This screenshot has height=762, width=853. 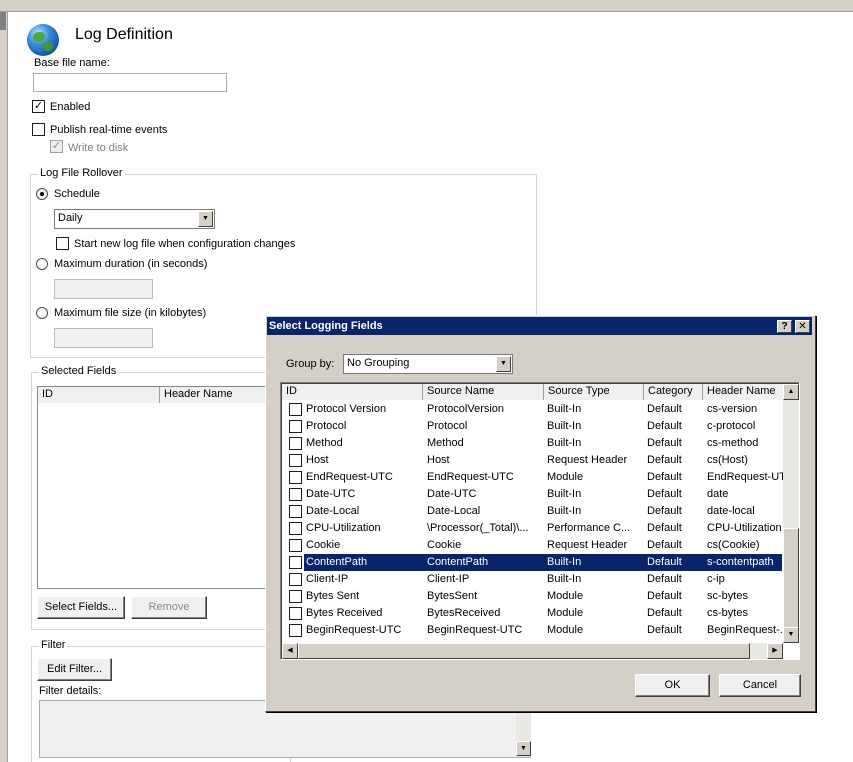 What do you see at coordinates (531, 443) in the screenshot?
I see `table-row: Method Method Built-In Default cs-method` at bounding box center [531, 443].